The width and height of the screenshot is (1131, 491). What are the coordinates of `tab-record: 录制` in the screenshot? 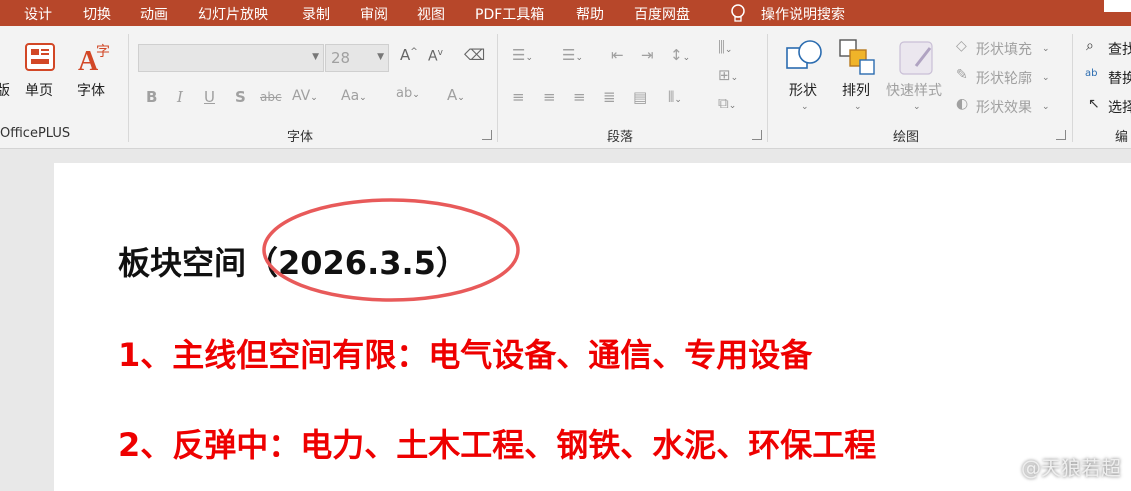 It's located at (316, 14).